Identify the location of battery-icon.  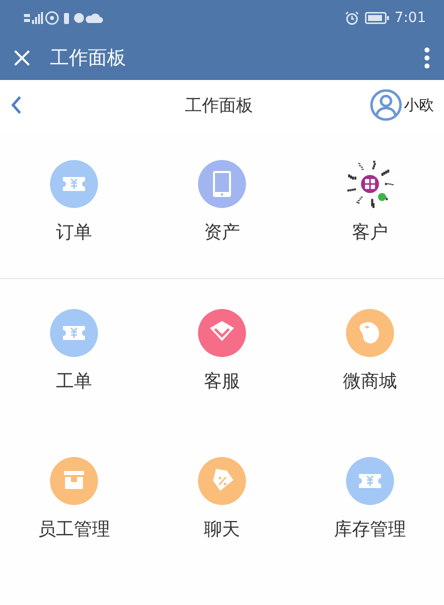
(376, 18).